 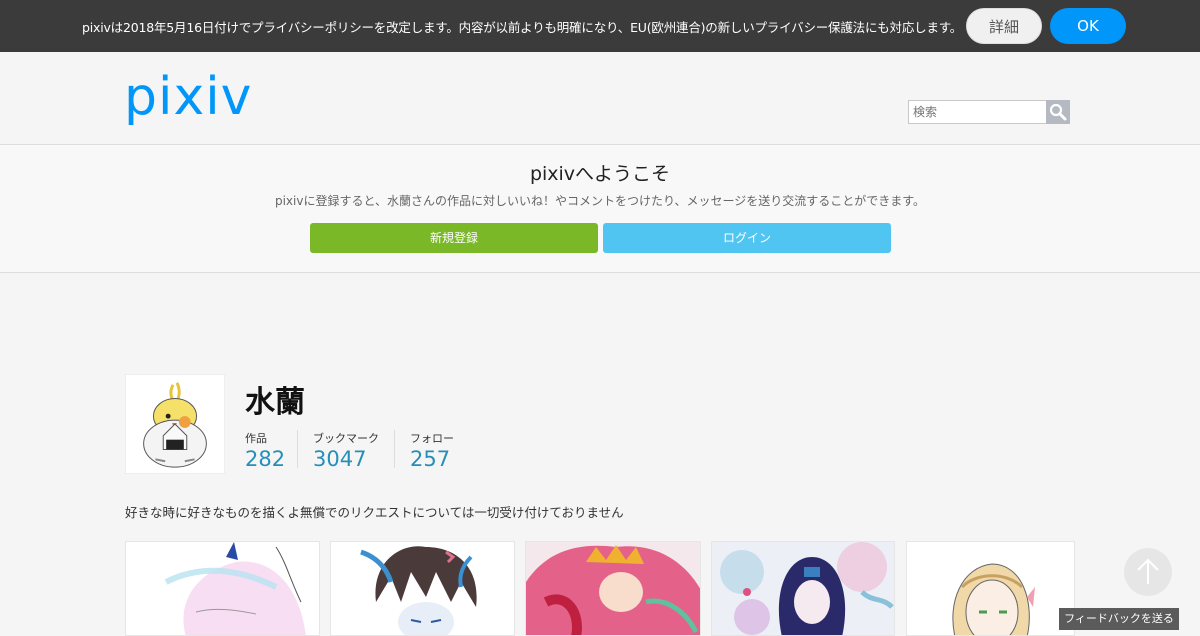 I want to click on search-button, so click(x=1058, y=112).